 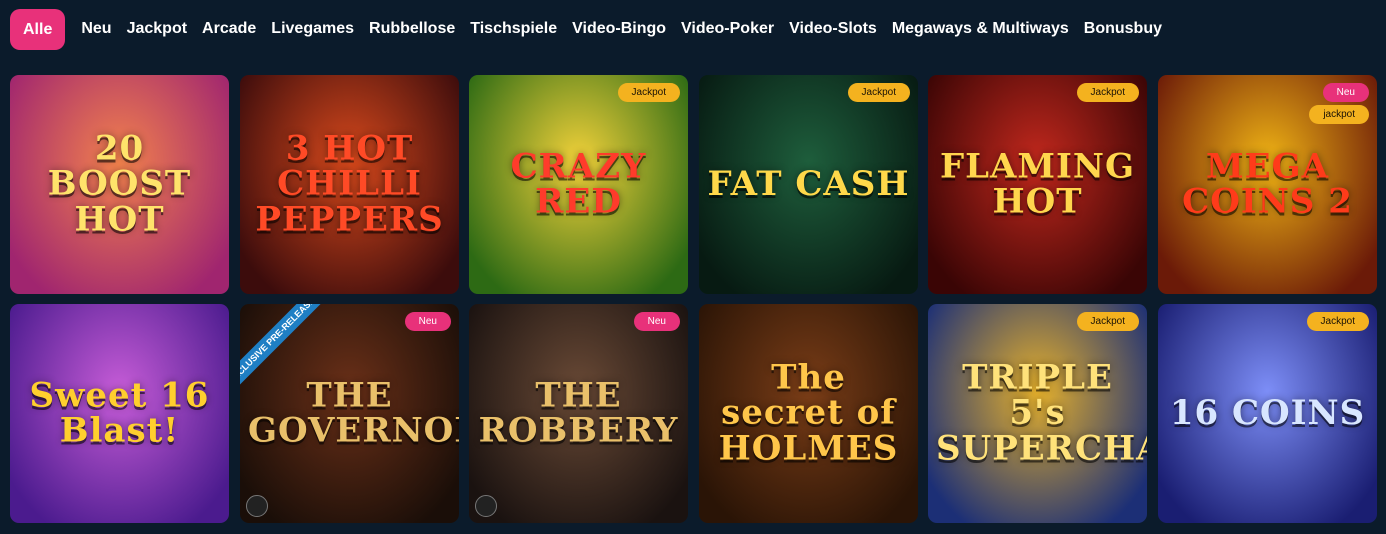 I want to click on tab-megaways-multiways: Megaways & Multiways, so click(x=980, y=29).